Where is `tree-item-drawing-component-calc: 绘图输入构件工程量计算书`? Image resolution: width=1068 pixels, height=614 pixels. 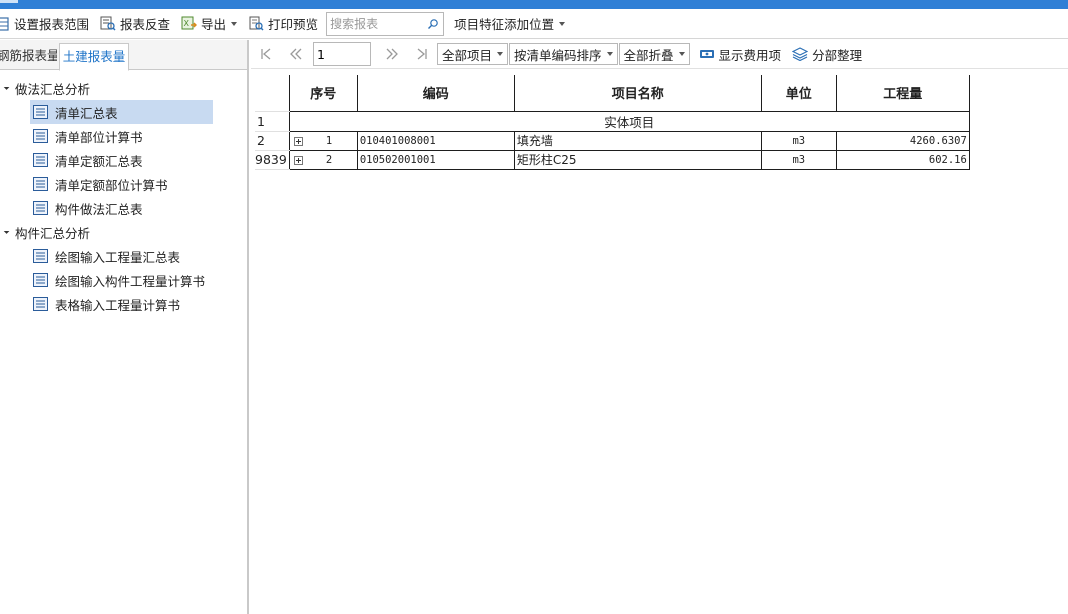 tree-item-drawing-component-calc: 绘图输入构件工程量计算书 is located at coordinates (121, 280).